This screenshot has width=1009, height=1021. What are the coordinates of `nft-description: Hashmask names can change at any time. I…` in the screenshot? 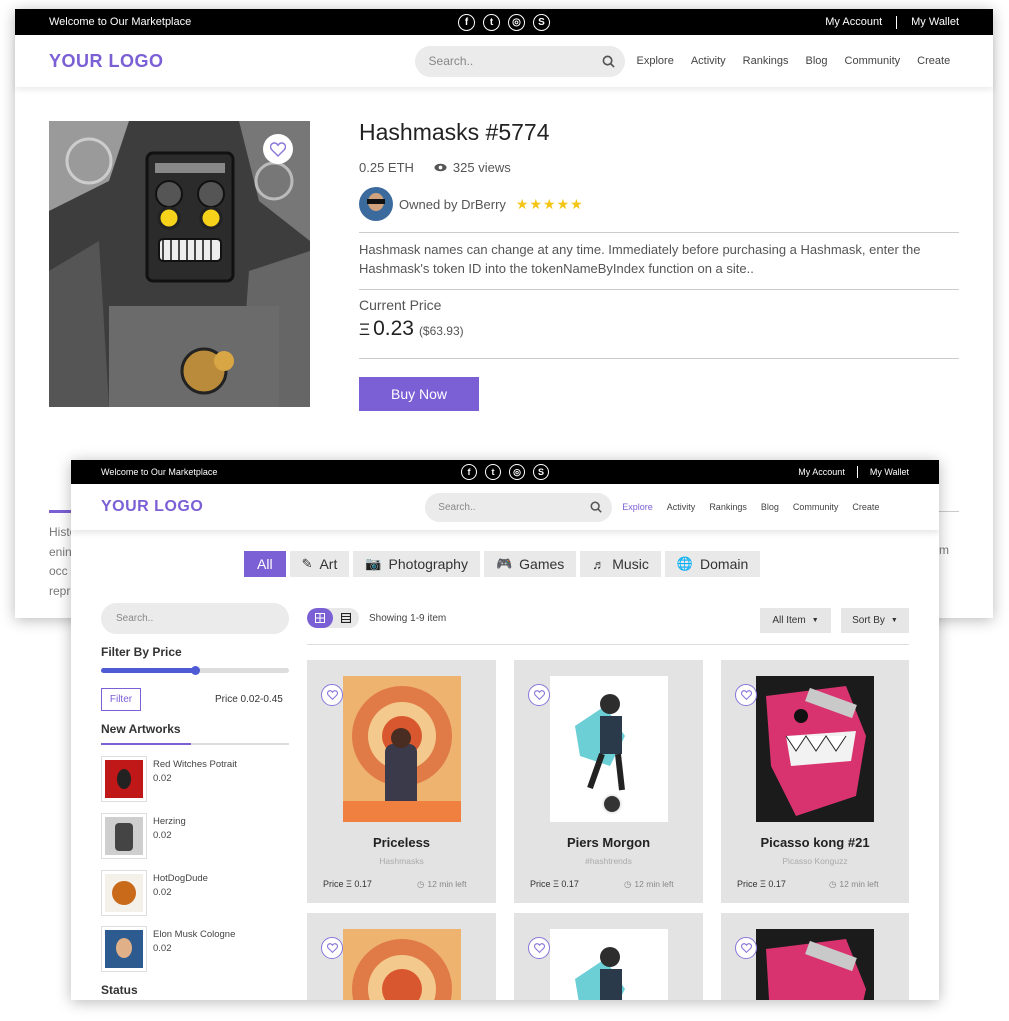 It's located at (640, 259).